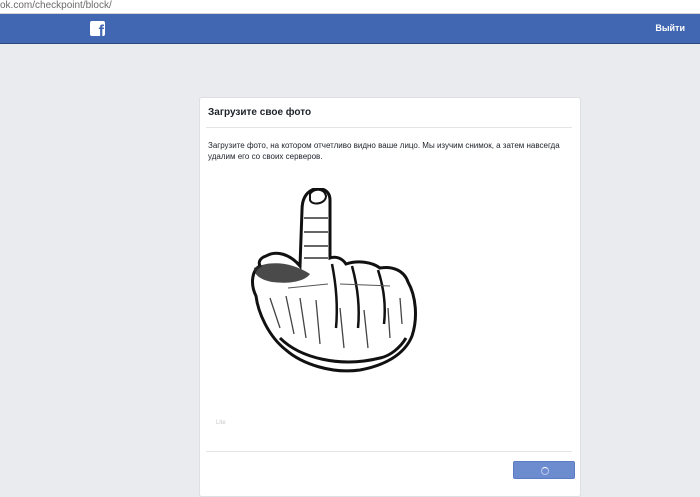 This screenshot has height=497, width=700. Describe the element at coordinates (101, 30) in the screenshot. I see `logo-letter: f` at that location.